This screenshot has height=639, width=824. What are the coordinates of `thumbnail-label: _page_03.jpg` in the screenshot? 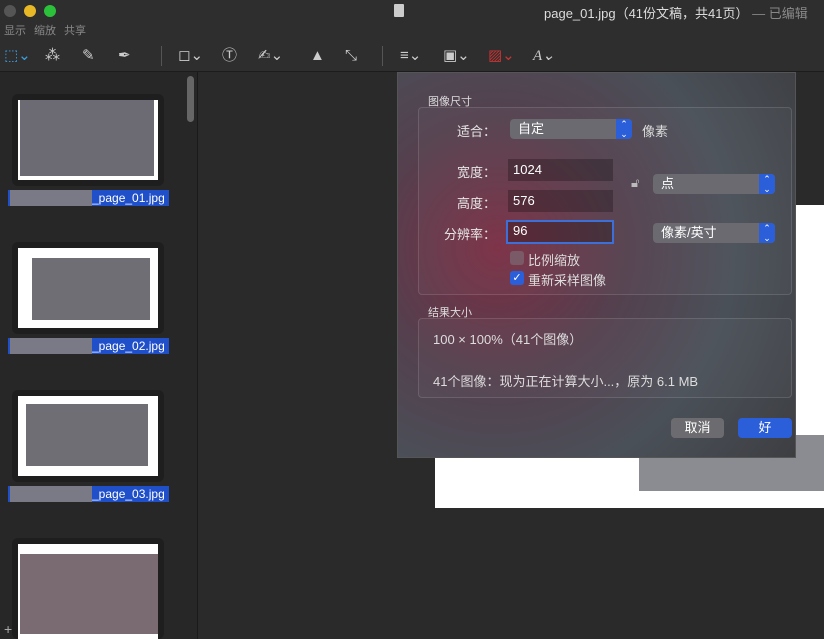 It's located at (88, 494).